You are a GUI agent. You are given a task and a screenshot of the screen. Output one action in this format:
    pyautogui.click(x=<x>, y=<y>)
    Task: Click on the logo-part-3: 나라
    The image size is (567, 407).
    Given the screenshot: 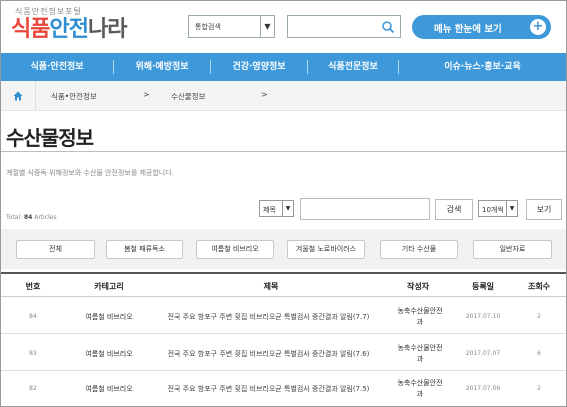 What is the action you would take?
    pyautogui.click(x=107, y=29)
    